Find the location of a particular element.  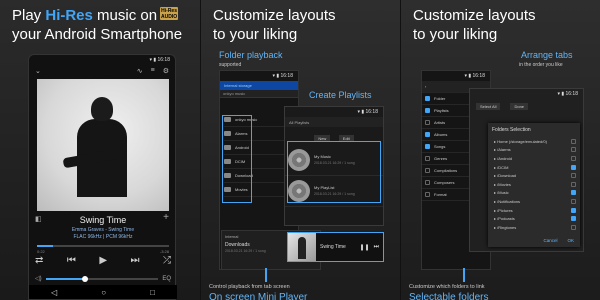

folder-highlight is located at coordinates (237, 159).